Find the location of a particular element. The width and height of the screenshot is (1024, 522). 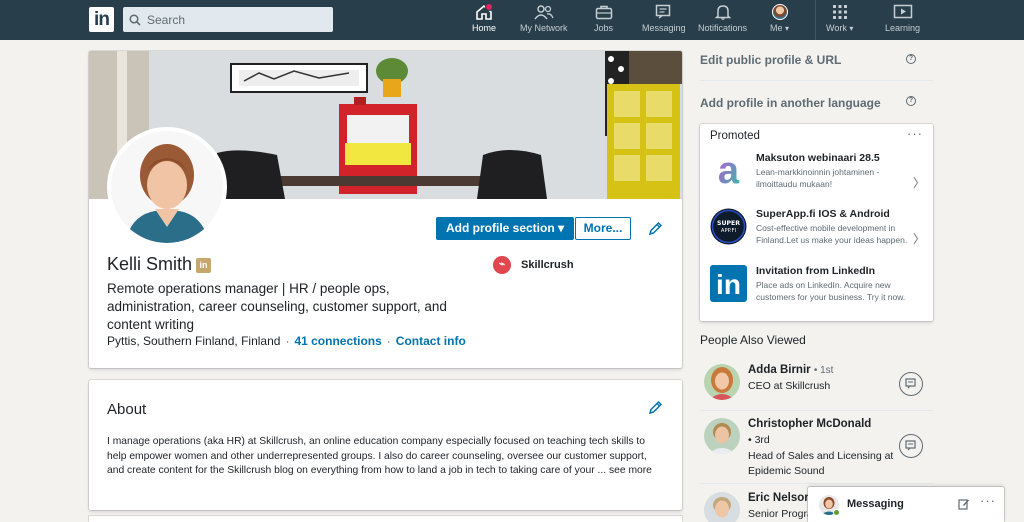

profile-photo is located at coordinates (167, 187).